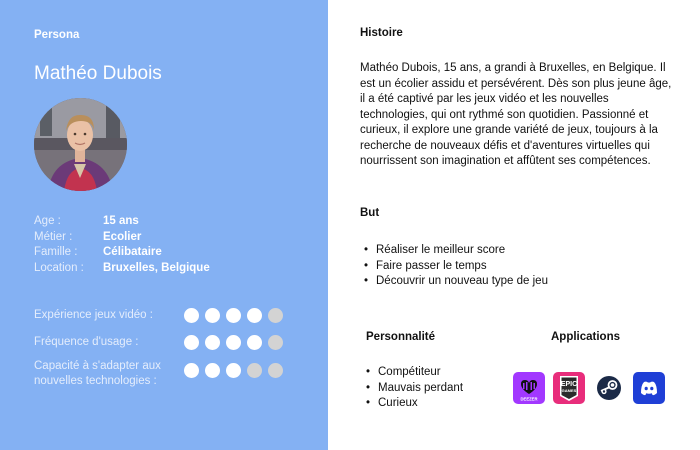  Describe the element at coordinates (529, 399) in the screenshot. I see `deezer-wordmark: DEEZER` at that location.